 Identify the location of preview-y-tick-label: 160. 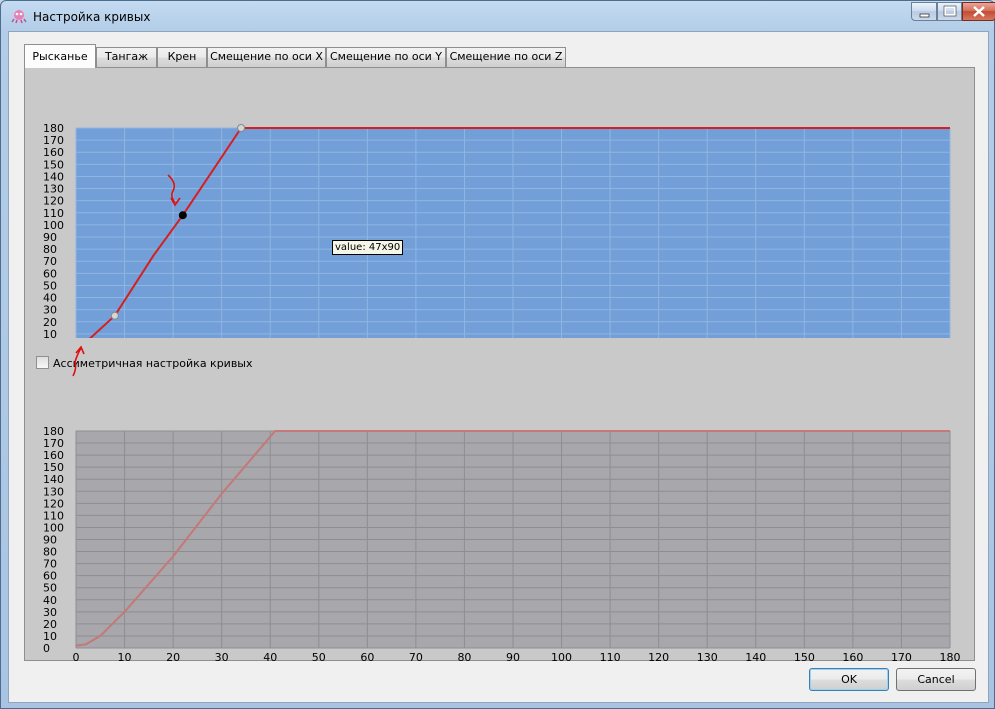
(53, 455).